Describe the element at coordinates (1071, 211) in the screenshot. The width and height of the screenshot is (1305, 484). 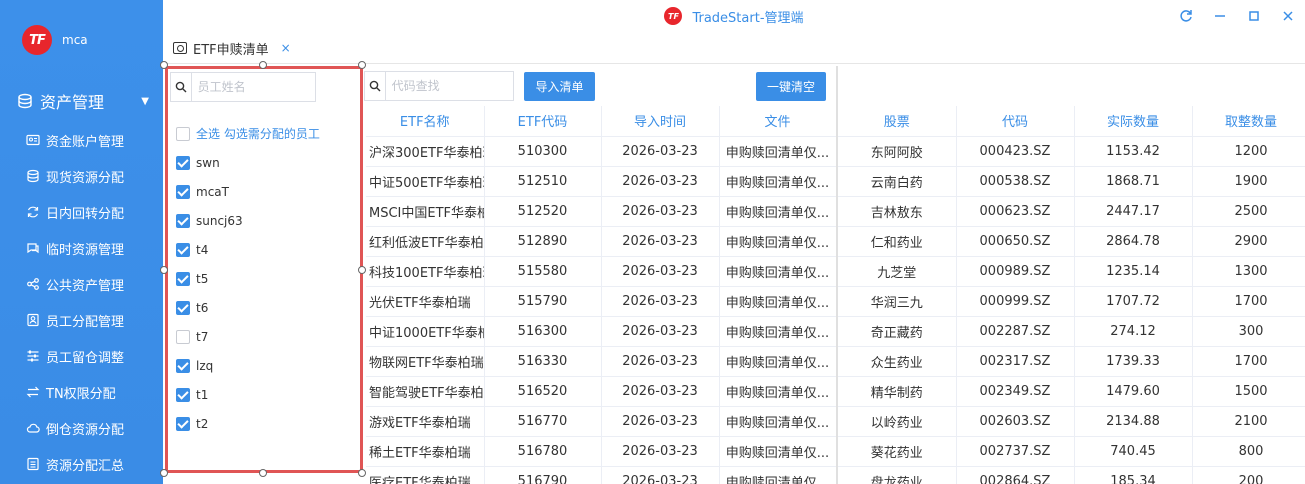
I see `table-row: 吉林敖东 000623.SZ 2447.17 2500` at that location.